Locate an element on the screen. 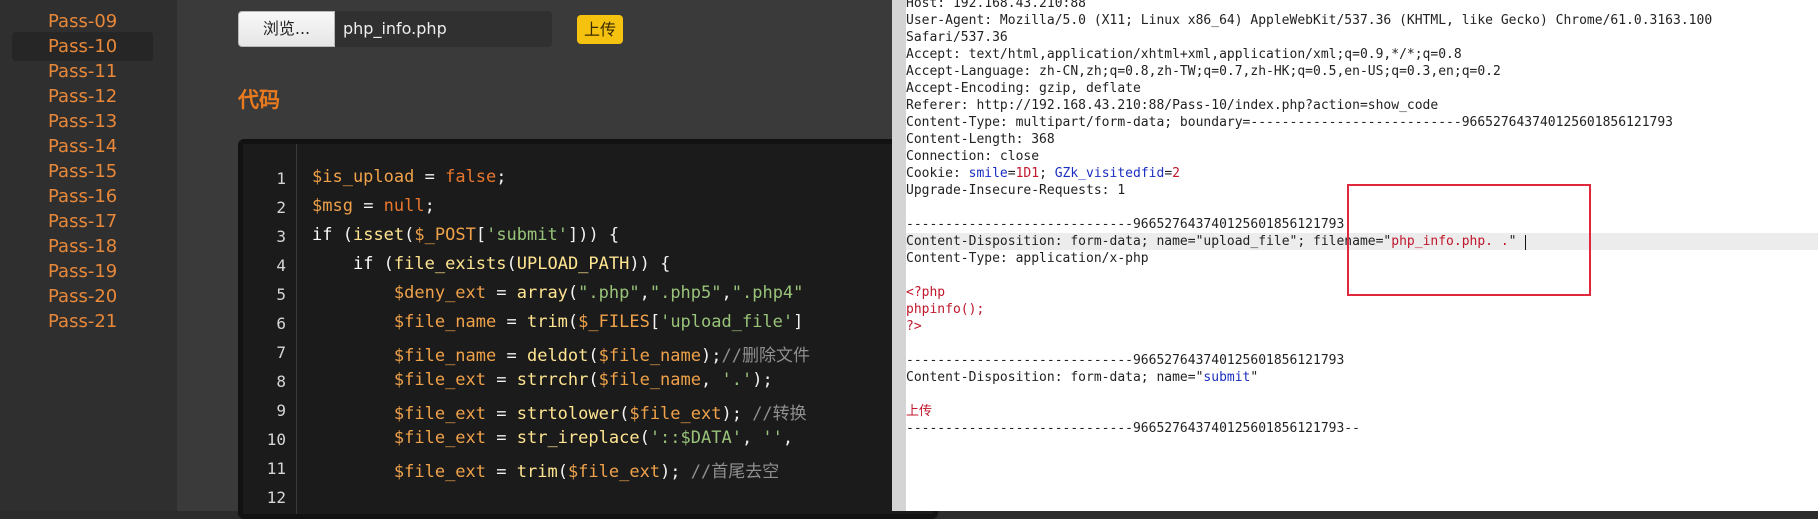 This screenshot has width=1818, height=519. line-number: 7 is located at coordinates (281, 352).